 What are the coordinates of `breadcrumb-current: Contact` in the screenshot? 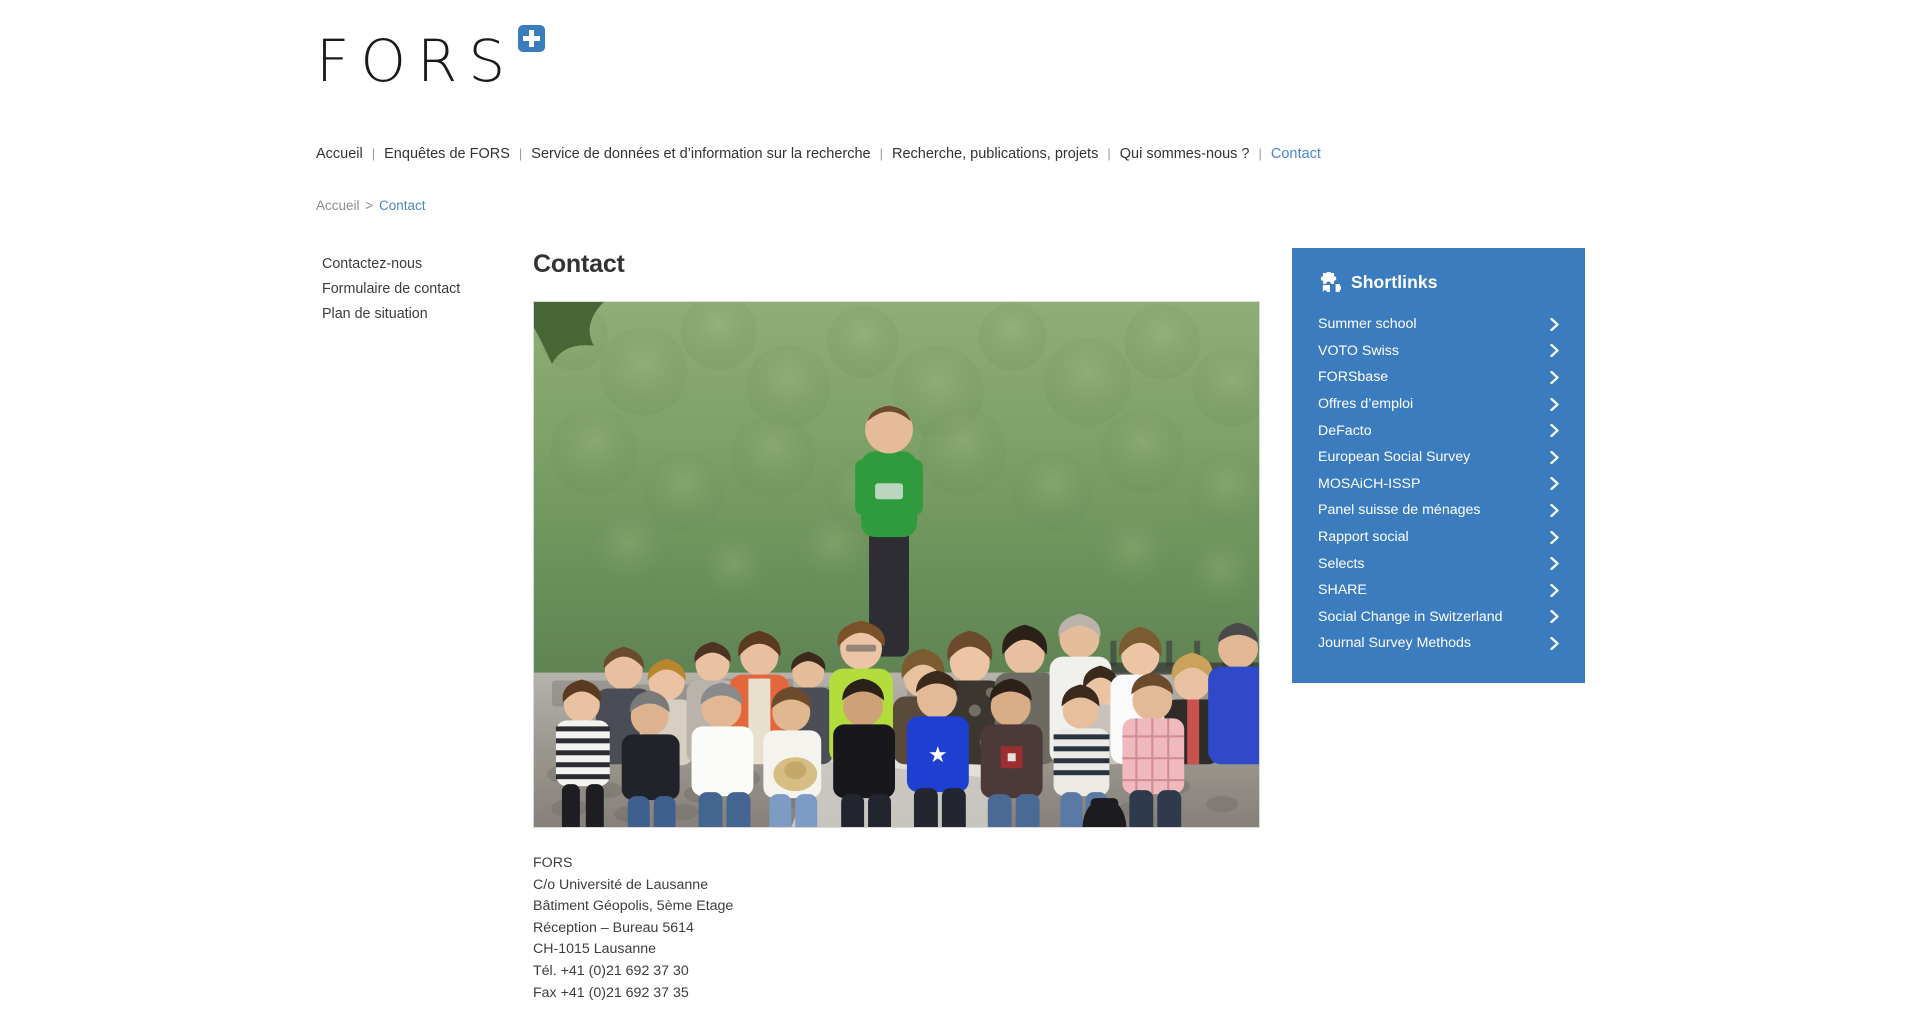 It's located at (402, 205).